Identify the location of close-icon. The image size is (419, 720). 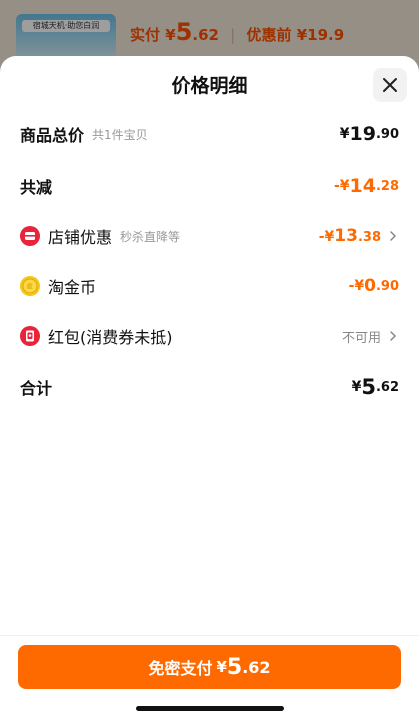
(390, 85).